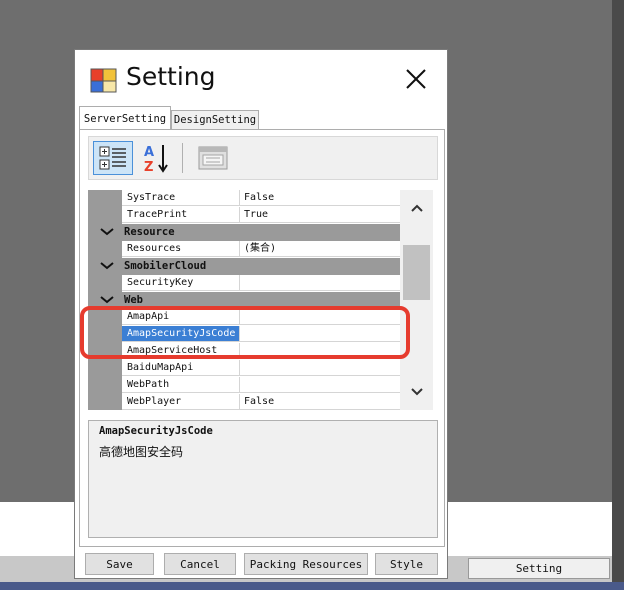 The image size is (624, 590). Describe the element at coordinates (306, 564) in the screenshot. I see `packing-resources-button: Packing Resources` at that location.